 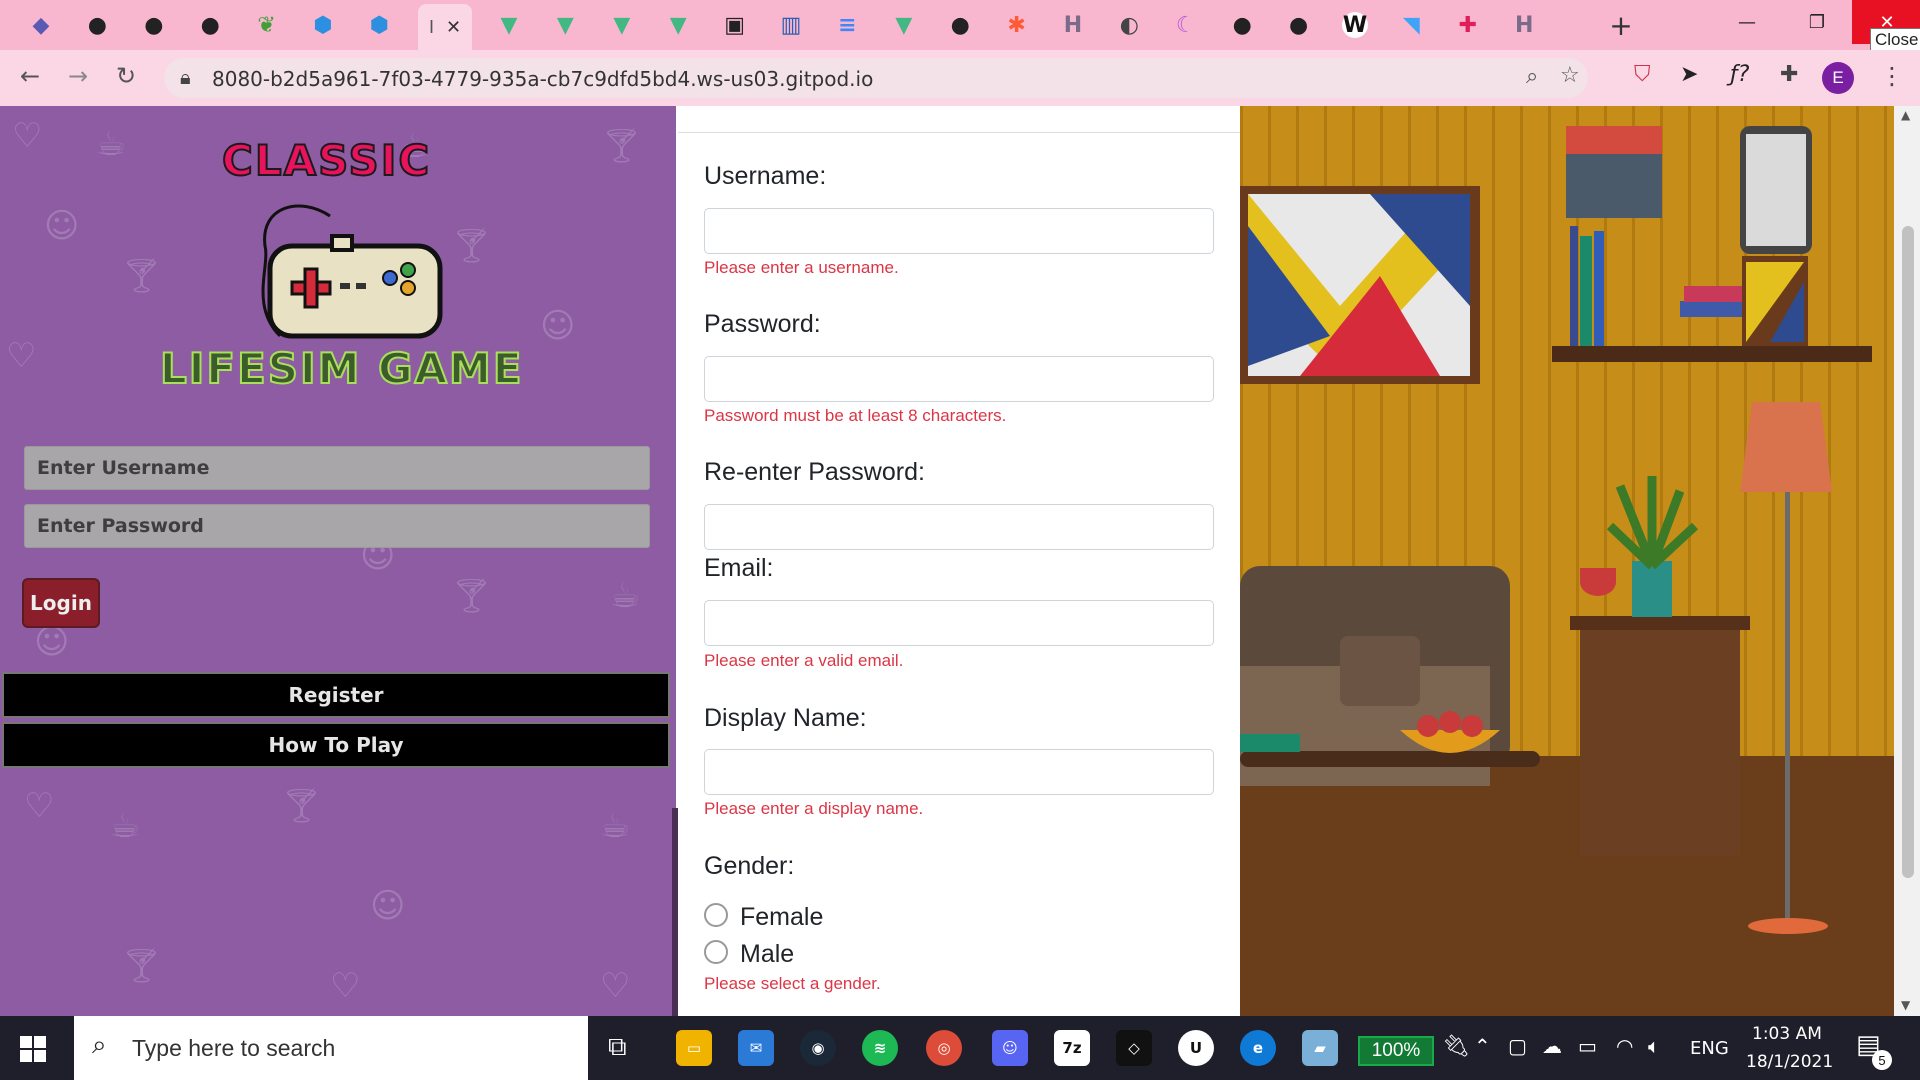 What do you see at coordinates (453, 27) in the screenshot?
I see `close-tab-icon: ✕` at bounding box center [453, 27].